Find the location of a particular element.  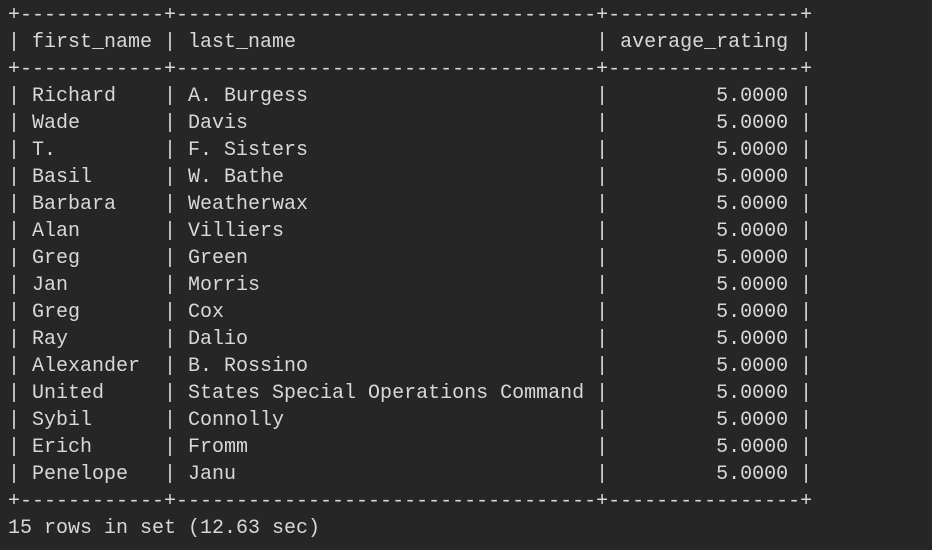

table-row: | Jan | Morris | 5.0000 | is located at coordinates (410, 285).